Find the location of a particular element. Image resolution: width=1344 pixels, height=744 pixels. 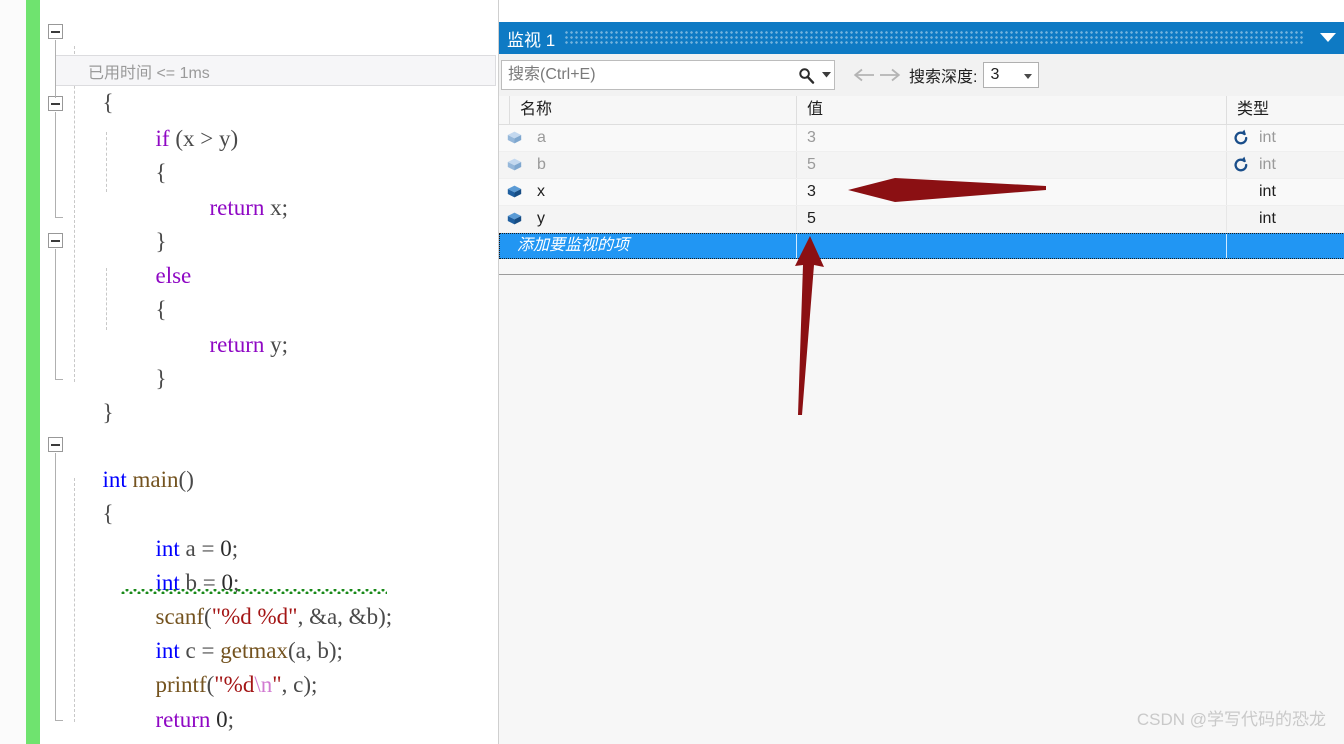

fold-toggle-getmax is located at coordinates (55, 31).